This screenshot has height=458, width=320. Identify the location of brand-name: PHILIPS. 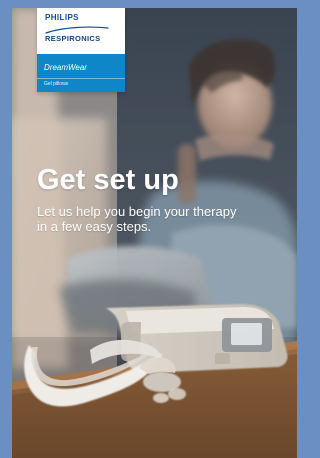
(62, 17).